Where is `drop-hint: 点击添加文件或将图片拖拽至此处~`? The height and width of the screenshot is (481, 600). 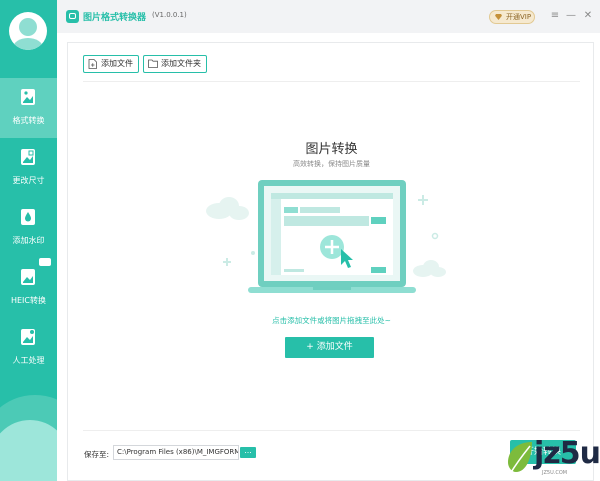
drop-hint: 点击添加文件或将图片拖拽至此处~ is located at coordinates (331, 320).